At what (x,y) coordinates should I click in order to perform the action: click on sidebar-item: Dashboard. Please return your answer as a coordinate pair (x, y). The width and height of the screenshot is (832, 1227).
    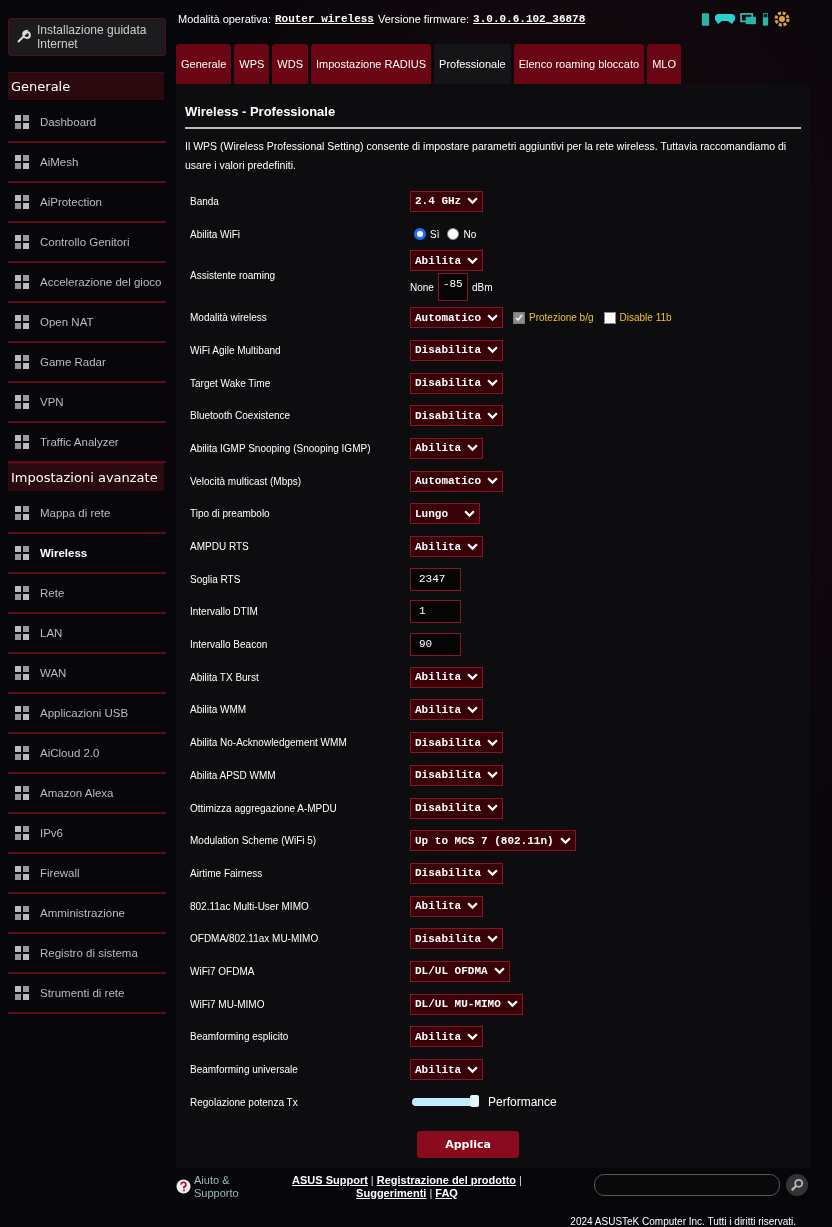
    Looking at the image, I should click on (87, 123).